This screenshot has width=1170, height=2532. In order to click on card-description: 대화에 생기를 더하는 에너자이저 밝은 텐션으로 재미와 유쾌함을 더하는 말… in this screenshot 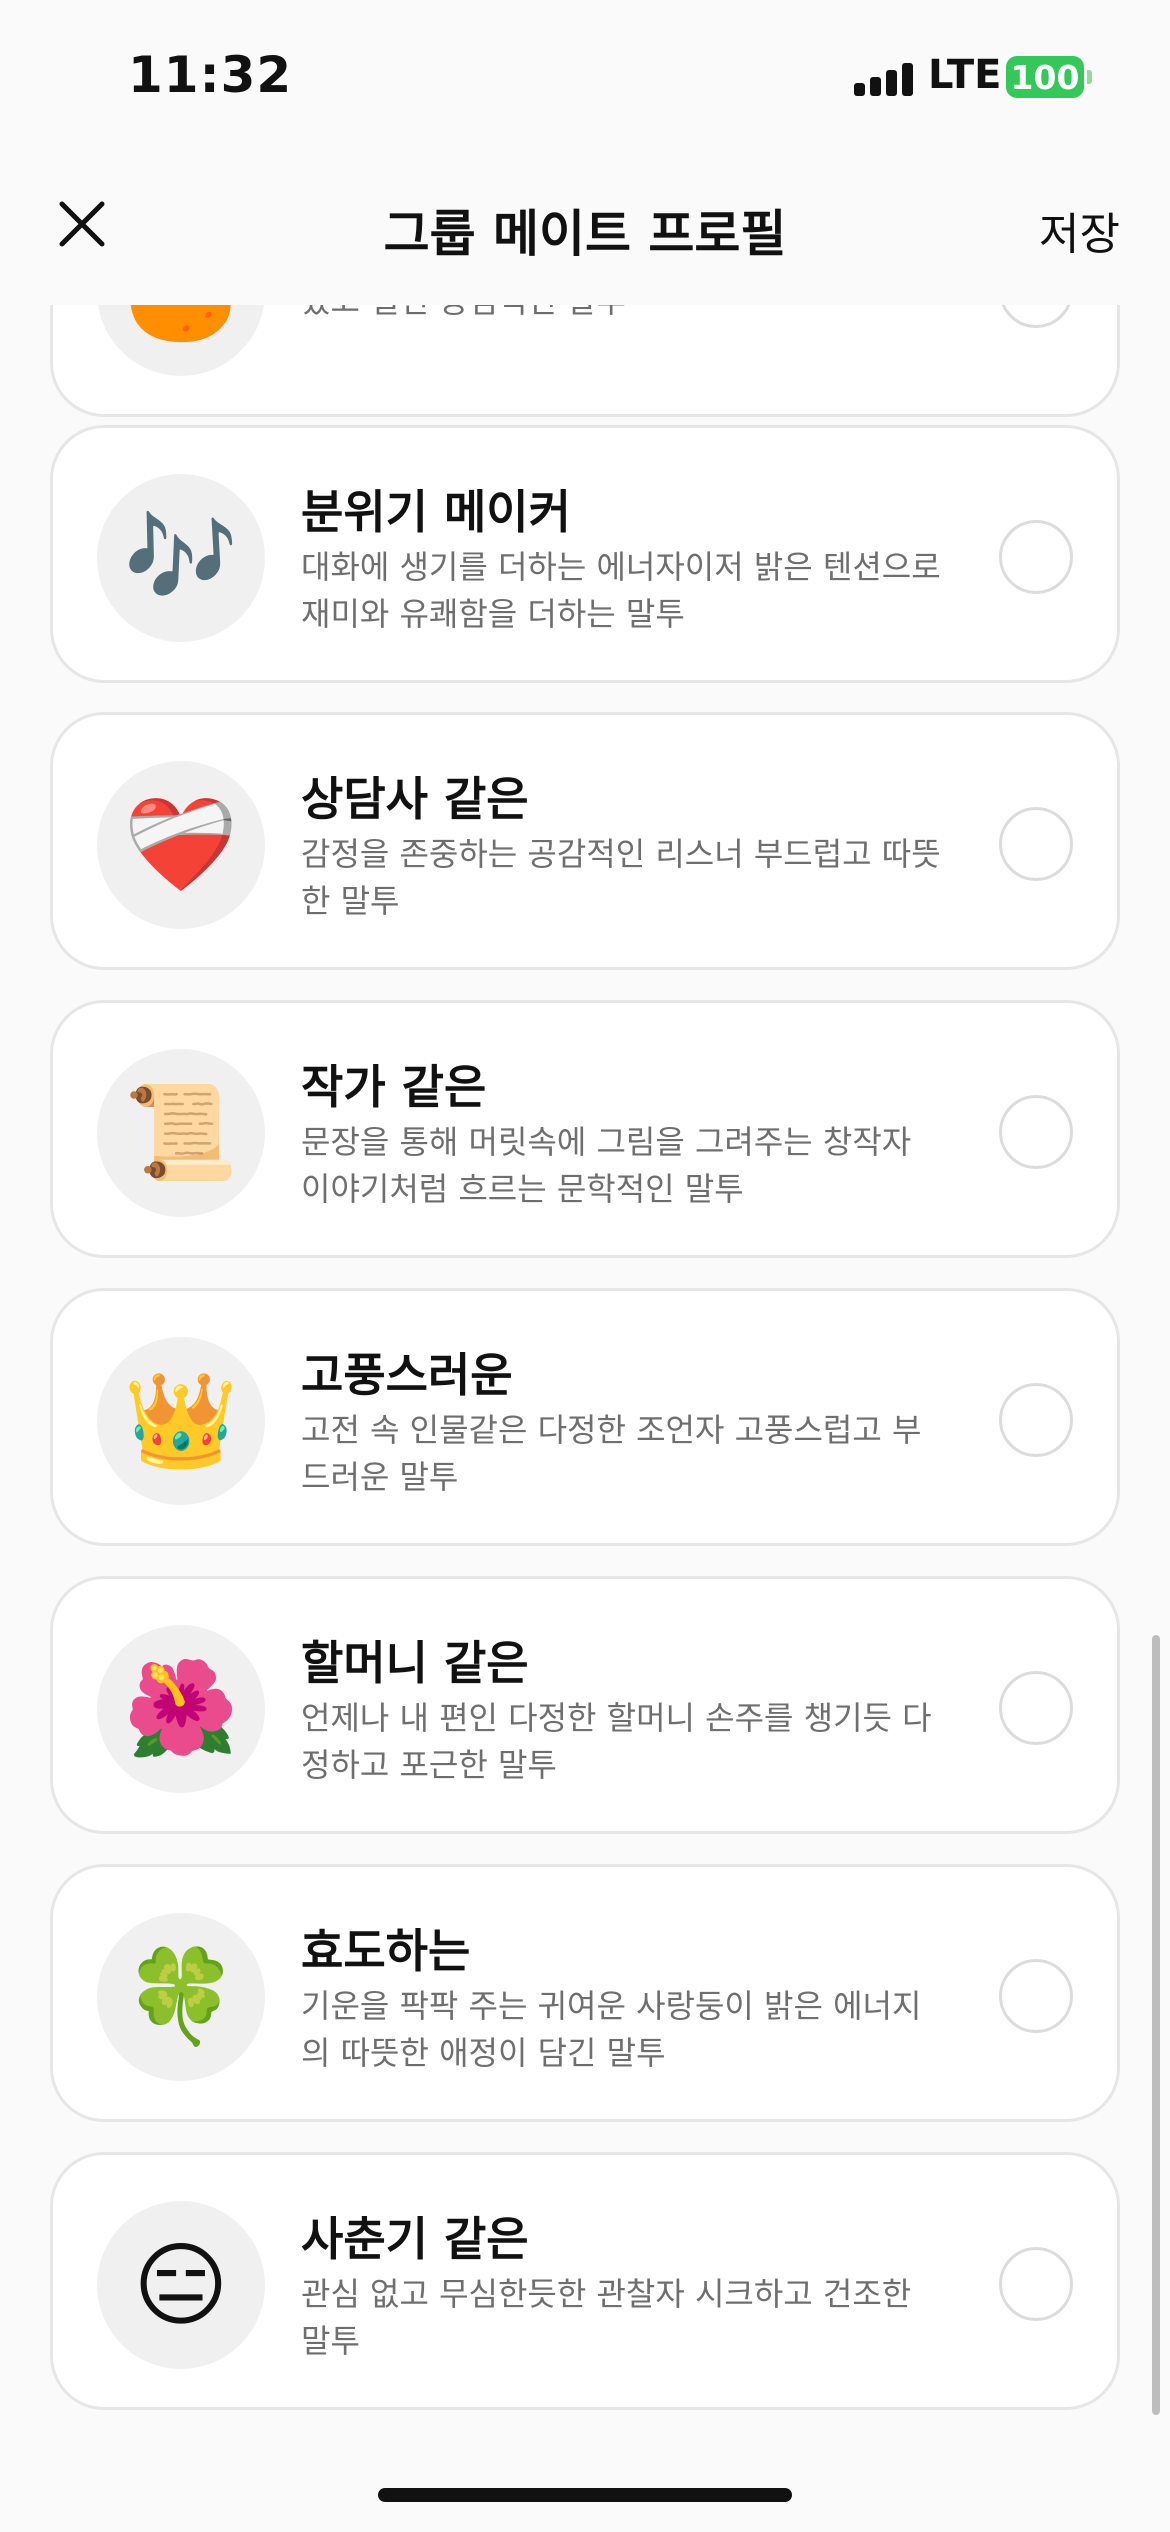, I will do `click(621, 590)`.